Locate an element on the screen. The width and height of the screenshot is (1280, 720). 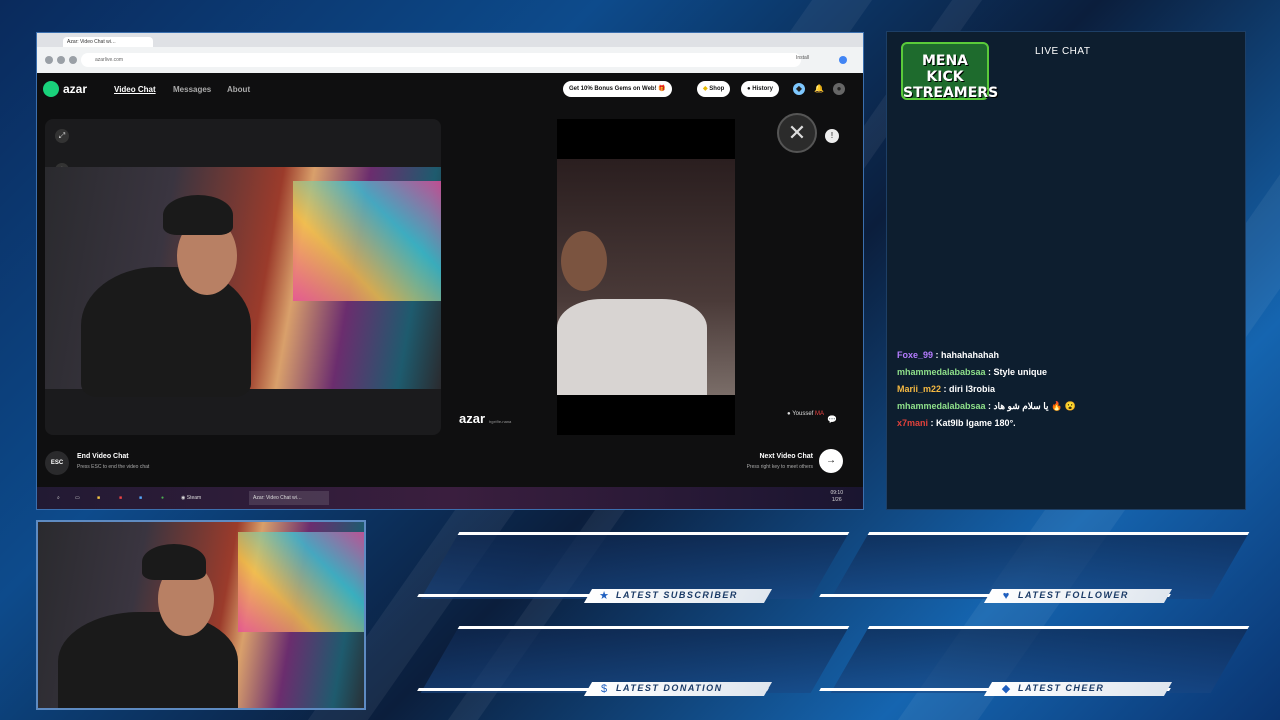
peer-video-panel: ✕ ! azar hgxt9e-nana ● Youssef MA 💬 is located at coordinates (653, 274).